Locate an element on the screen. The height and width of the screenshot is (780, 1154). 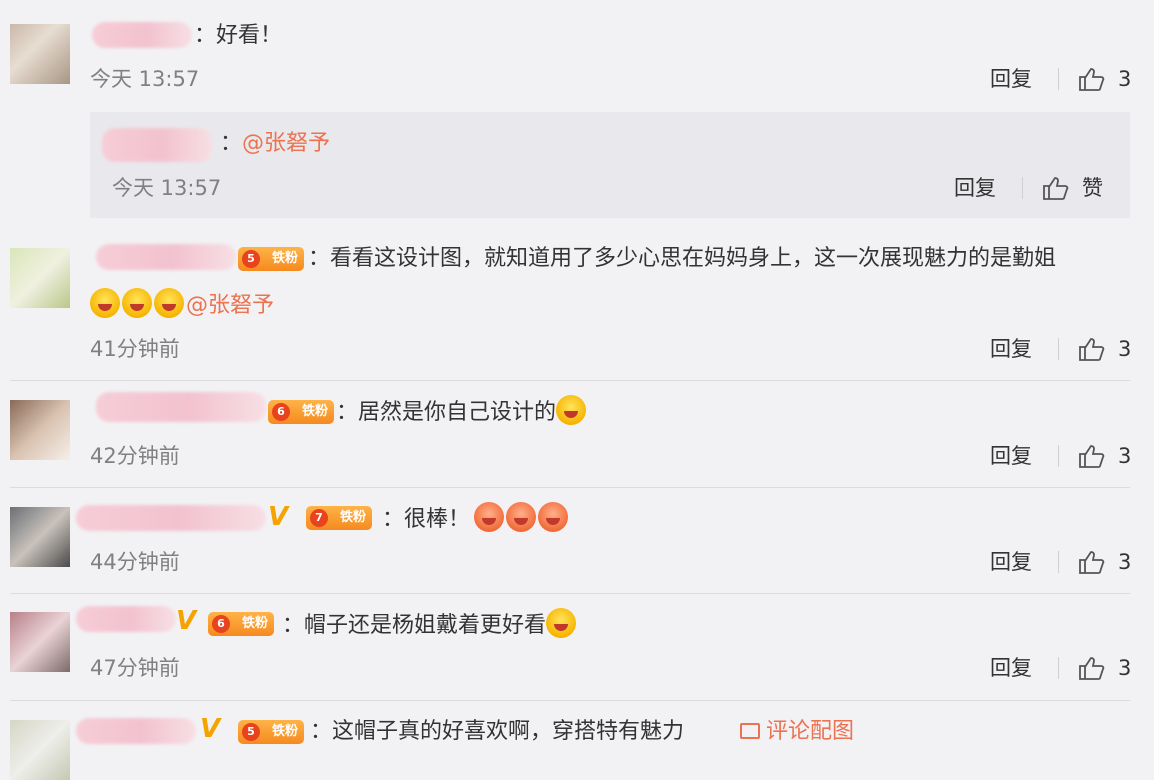
comment-image-link: 评论配图 is located at coordinates (797, 732).